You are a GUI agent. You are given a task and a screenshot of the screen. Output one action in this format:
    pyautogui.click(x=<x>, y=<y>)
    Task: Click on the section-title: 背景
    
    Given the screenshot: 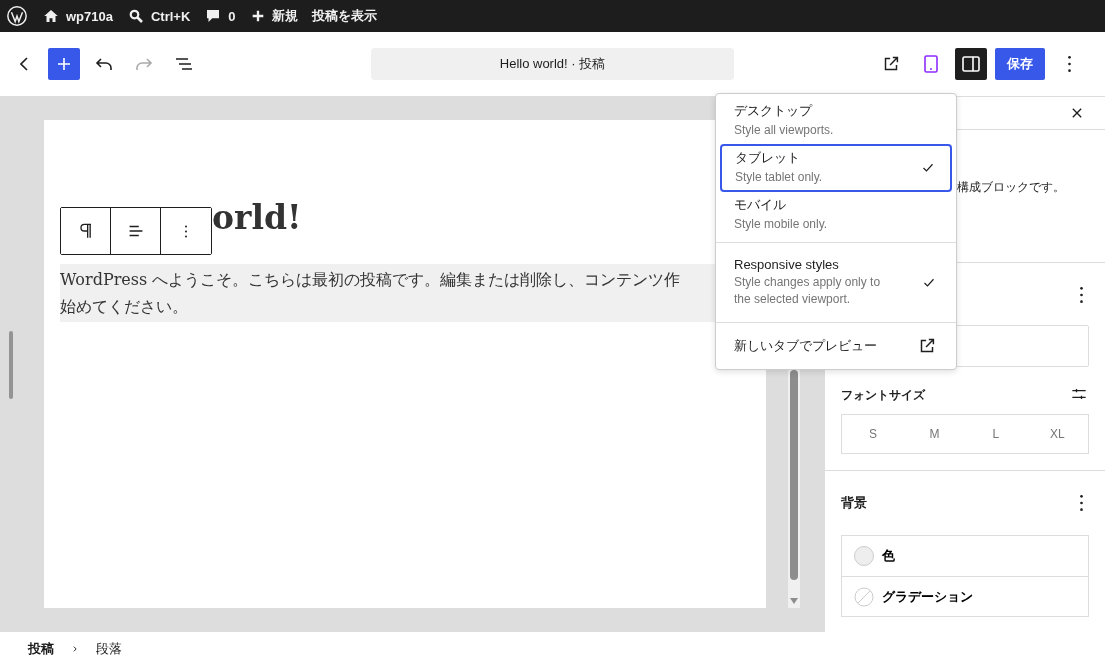 What is the action you would take?
    pyautogui.click(x=854, y=503)
    